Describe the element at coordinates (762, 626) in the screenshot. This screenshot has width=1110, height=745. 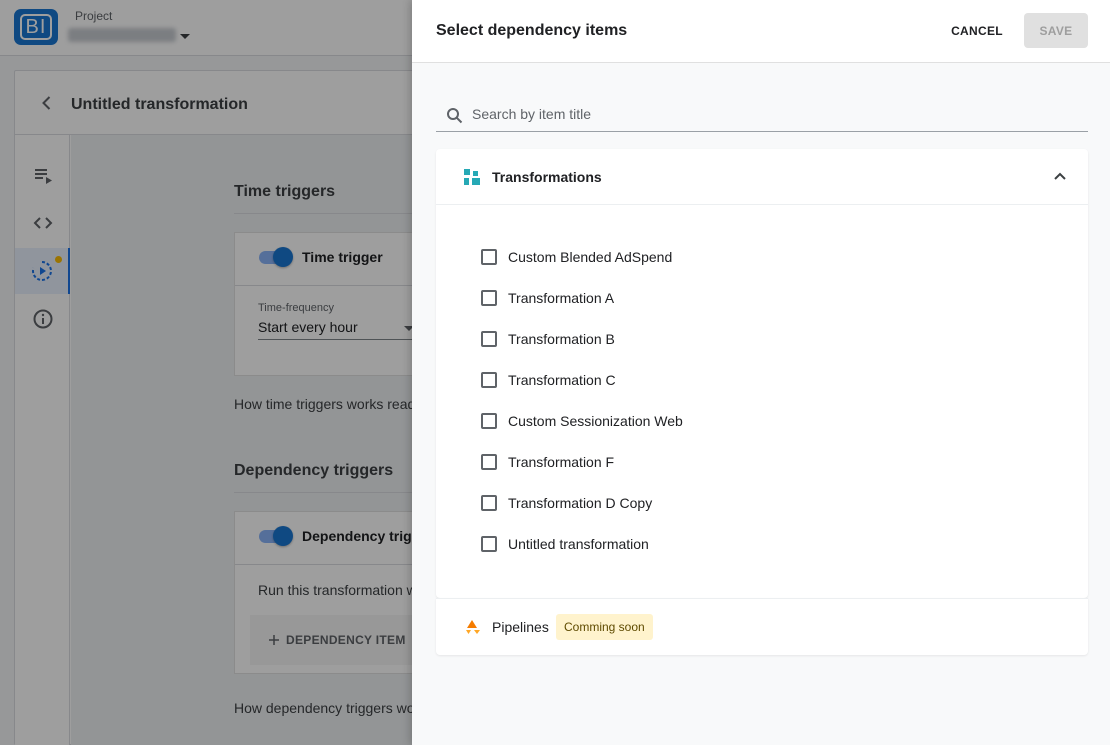
I see `pipelines-panel: Pipelines Comming soon` at that location.